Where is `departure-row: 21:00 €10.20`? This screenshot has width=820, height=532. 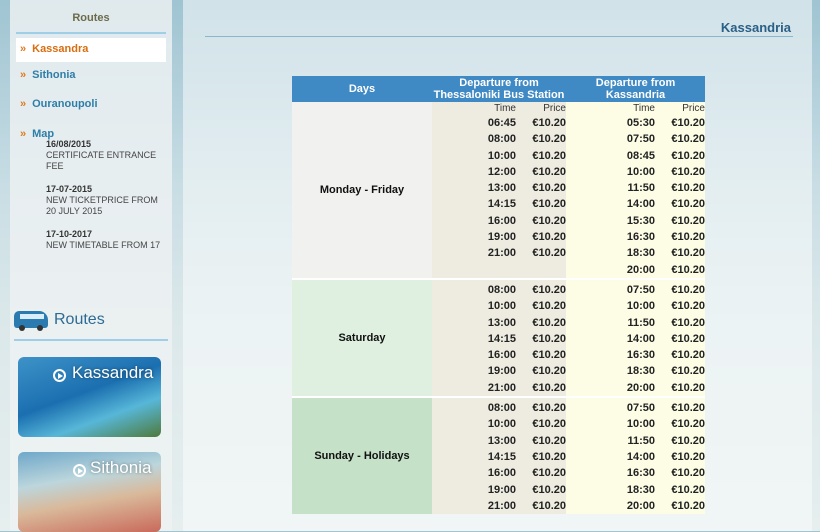
departure-row: 21:00 €10.20 is located at coordinates (499, 253).